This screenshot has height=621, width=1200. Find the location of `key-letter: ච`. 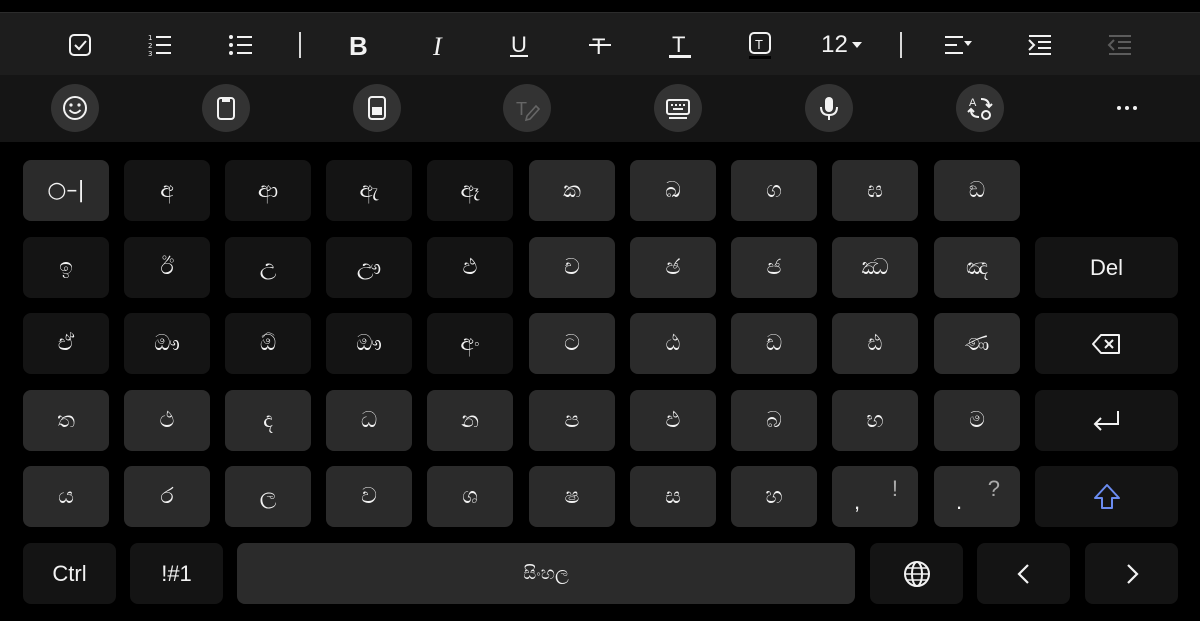

key-letter: ච is located at coordinates (572, 267).